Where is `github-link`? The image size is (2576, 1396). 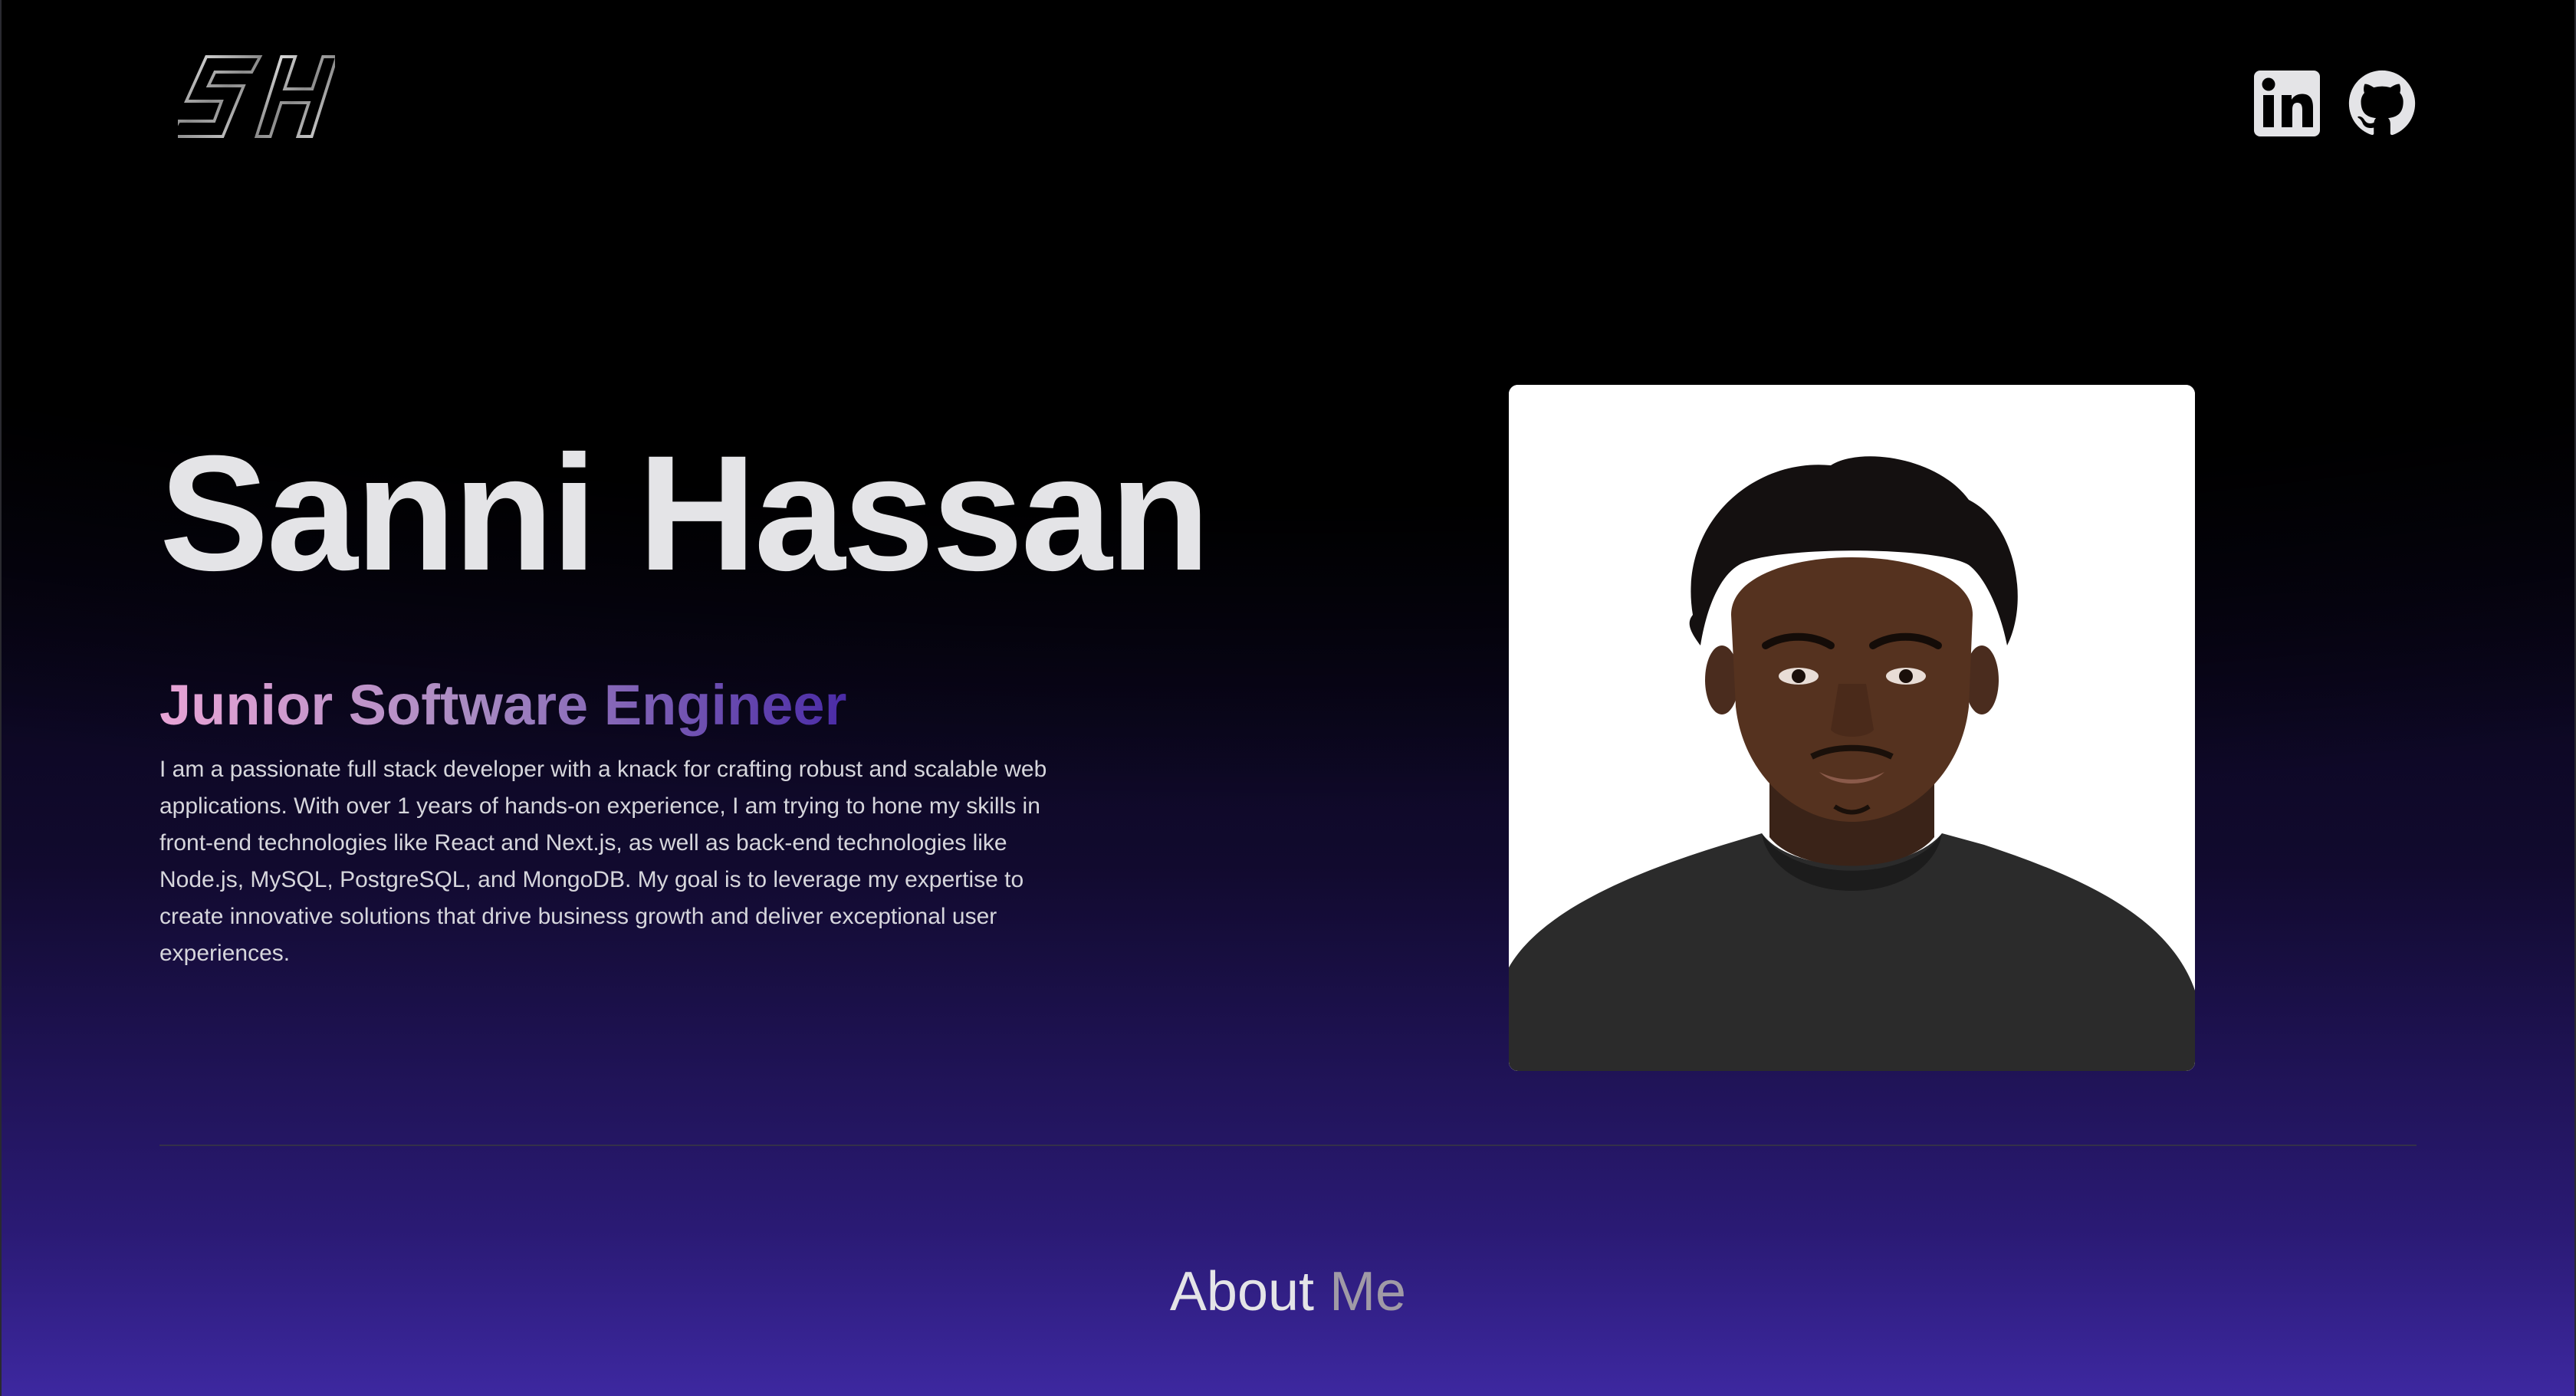 github-link is located at coordinates (2382, 103).